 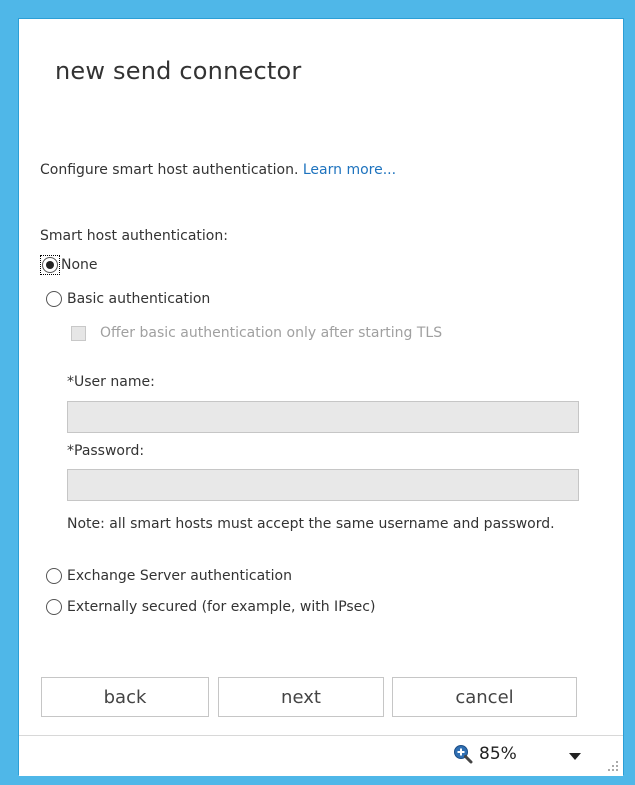 What do you see at coordinates (484, 697) in the screenshot?
I see `cancel-button: cancel` at bounding box center [484, 697].